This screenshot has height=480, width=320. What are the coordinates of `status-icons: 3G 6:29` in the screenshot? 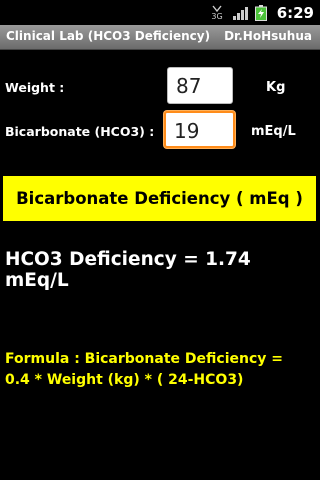 It's located at (262, 13).